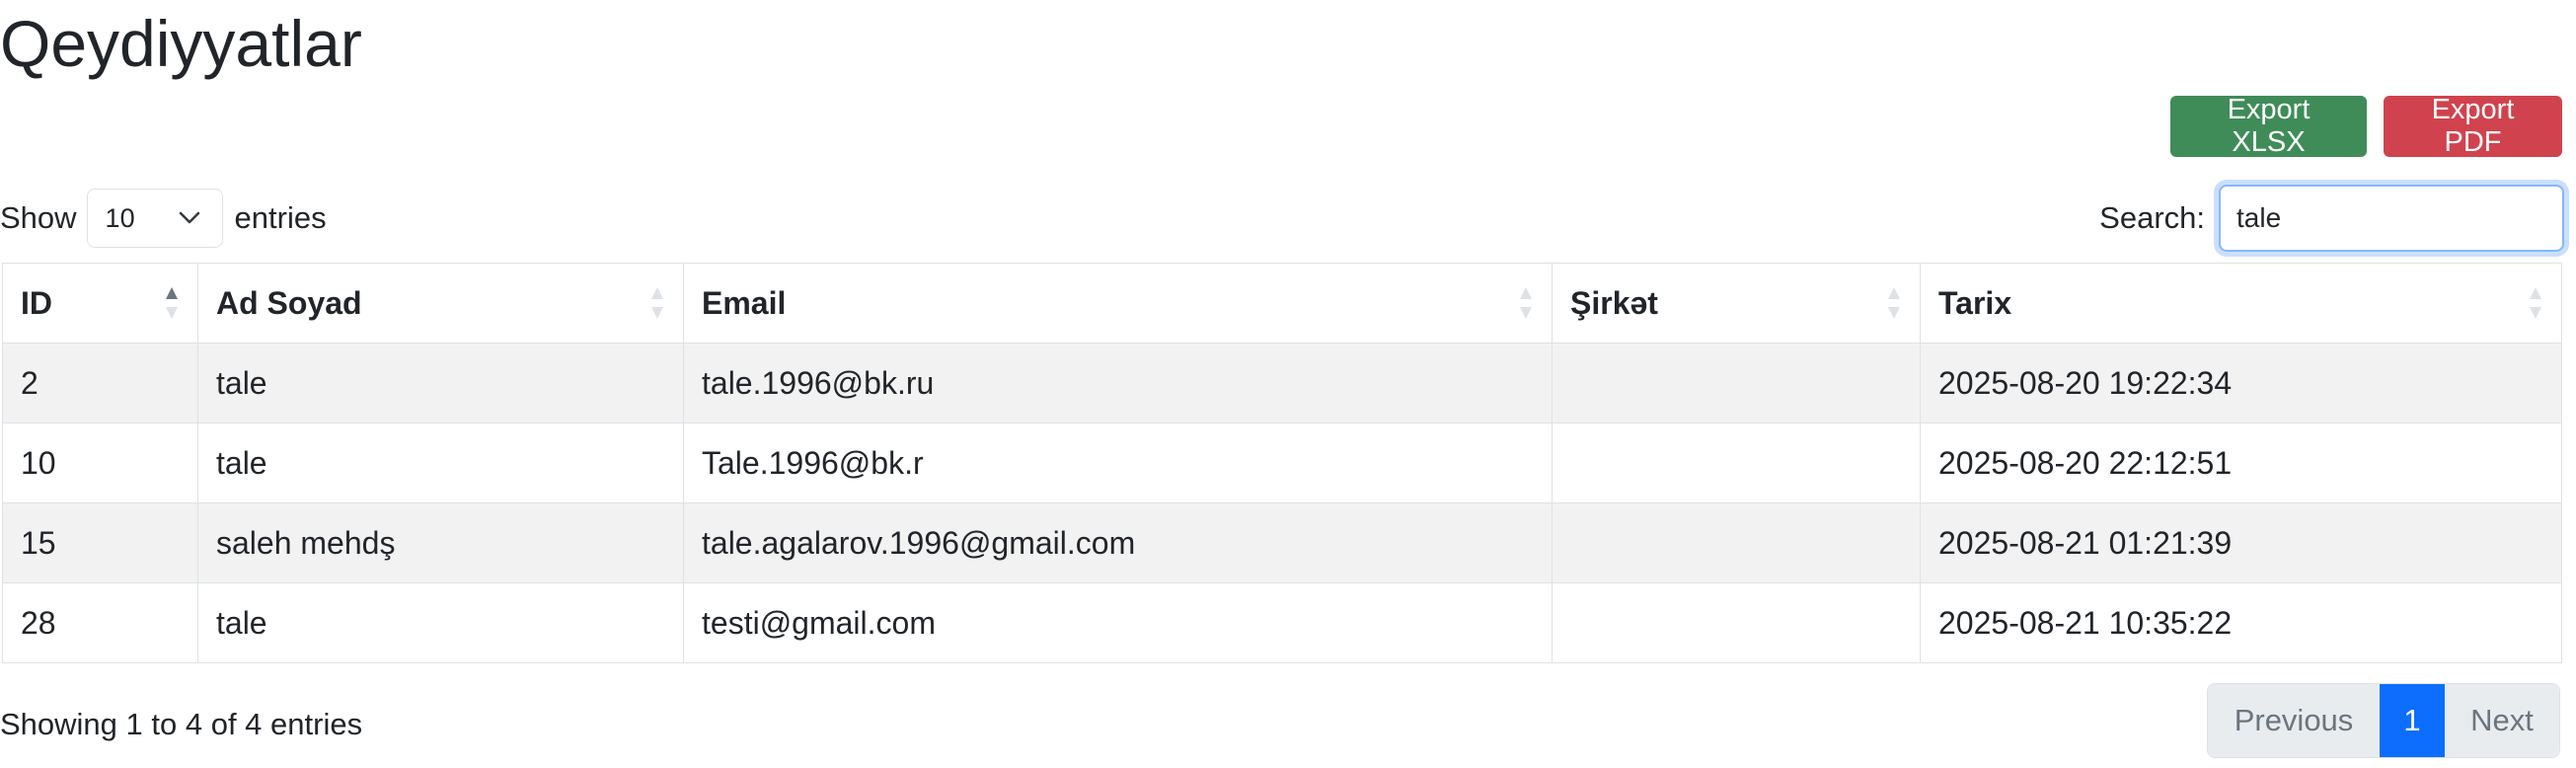 The image size is (2576, 768). Describe the element at coordinates (1736, 303) in the screenshot. I see `column-header-sirket: Şirkət` at that location.